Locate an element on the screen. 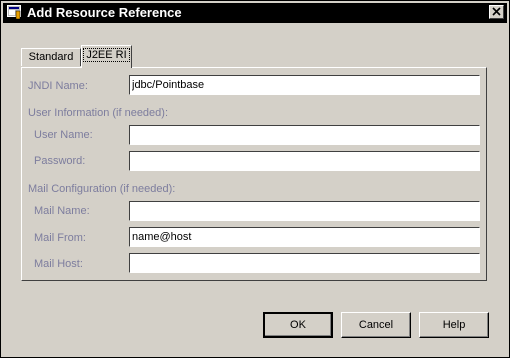  user-name-label: User Name: is located at coordinates (63, 135).